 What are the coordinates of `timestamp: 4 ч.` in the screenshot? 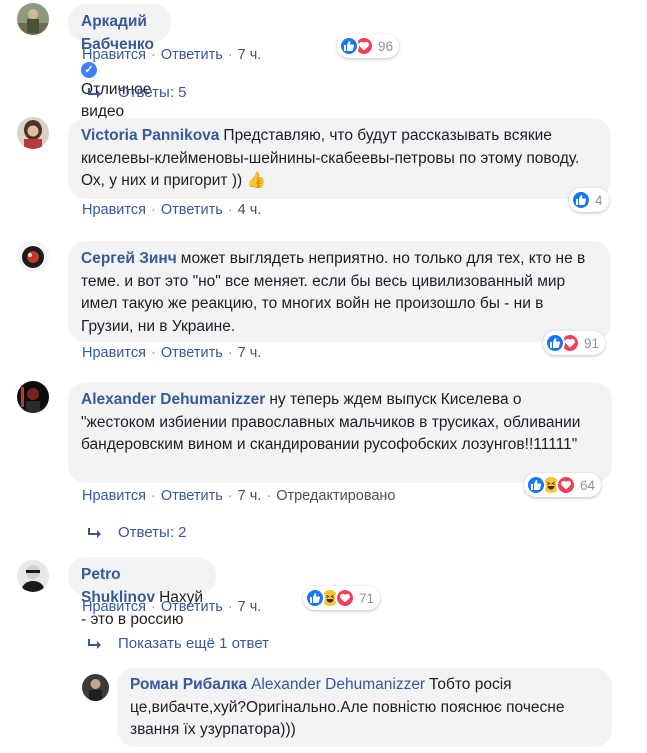 It's located at (250, 210).